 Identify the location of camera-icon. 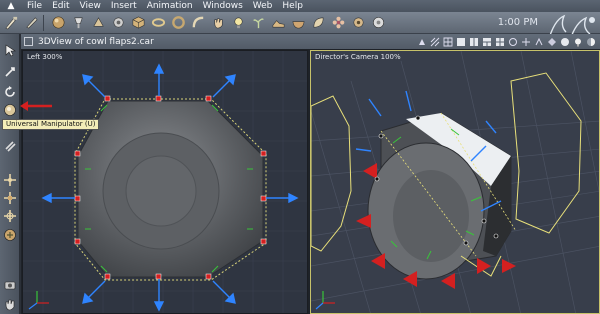
(10, 285).